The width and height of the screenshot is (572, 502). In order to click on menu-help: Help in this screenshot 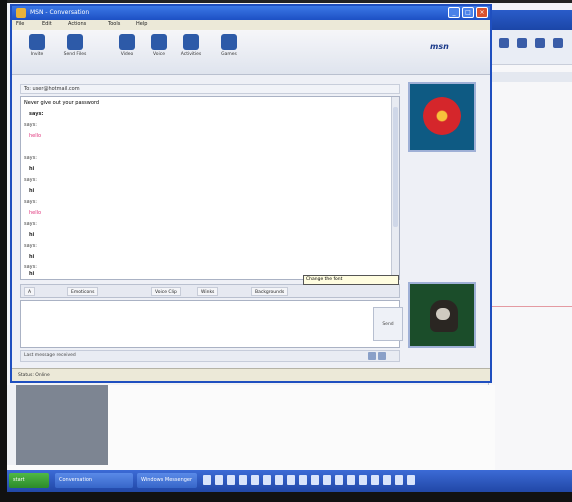, I will do `click(141, 24)`.